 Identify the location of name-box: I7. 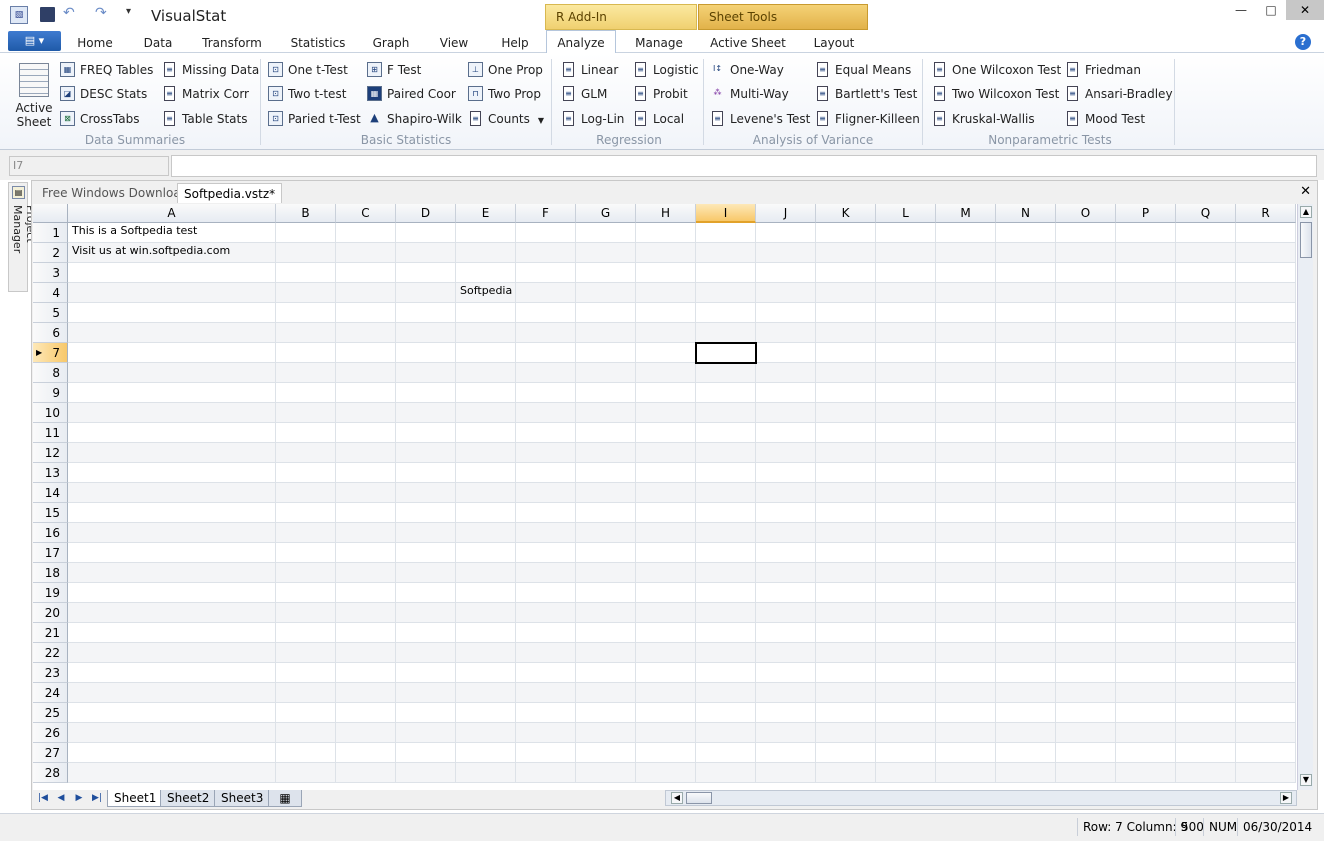
(89, 166).